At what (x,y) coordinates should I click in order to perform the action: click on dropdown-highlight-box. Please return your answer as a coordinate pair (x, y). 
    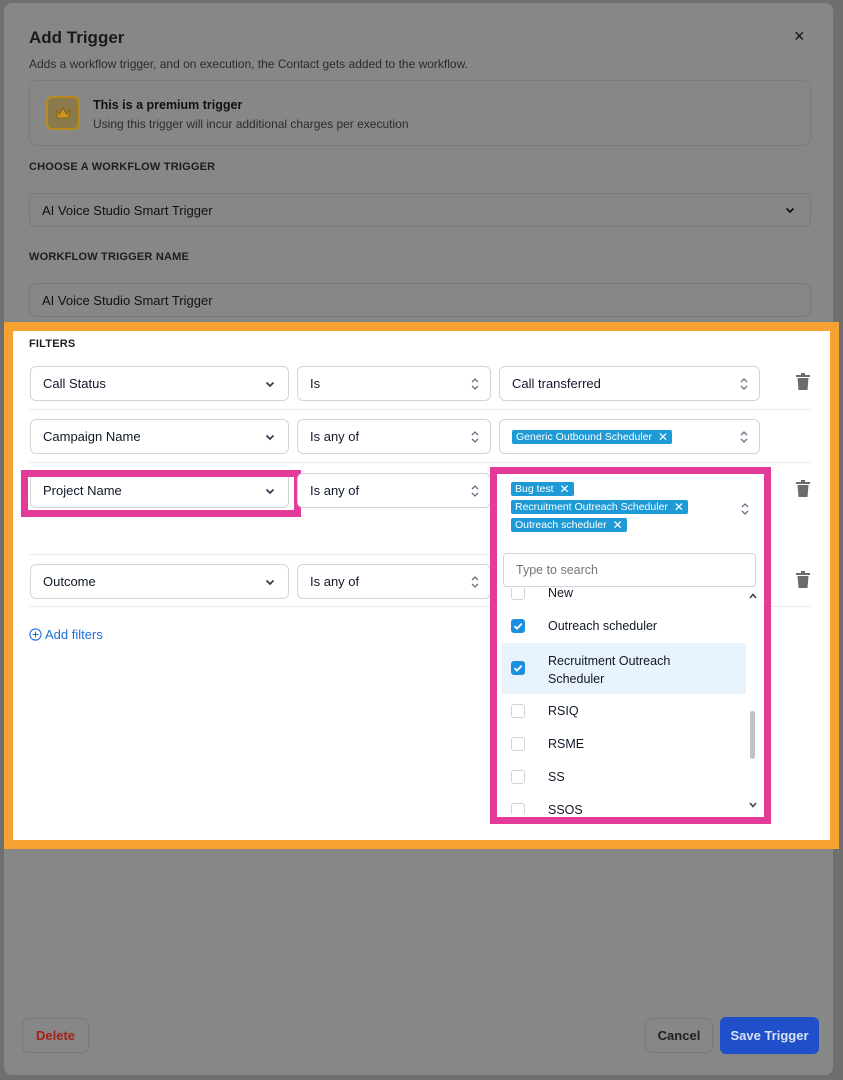
    Looking at the image, I should click on (630, 645).